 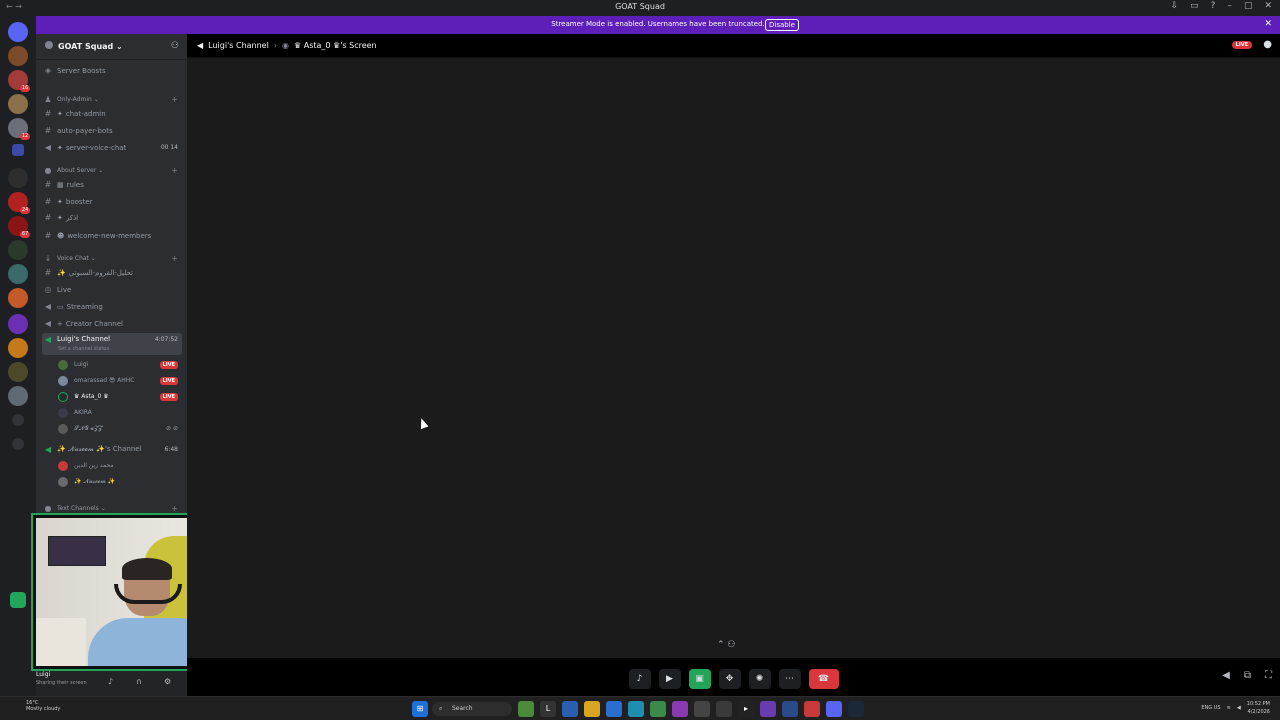 What do you see at coordinates (782, 25) in the screenshot?
I see `disable-streamer-button: Disable` at bounding box center [782, 25].